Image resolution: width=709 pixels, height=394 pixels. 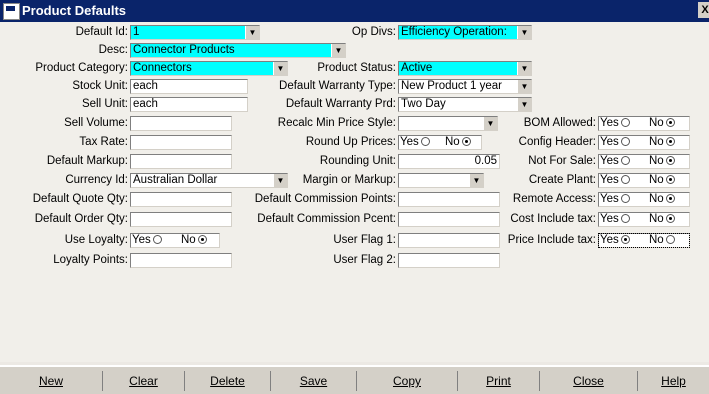 I want to click on not-for-sale-no-label: No, so click(x=656, y=161).